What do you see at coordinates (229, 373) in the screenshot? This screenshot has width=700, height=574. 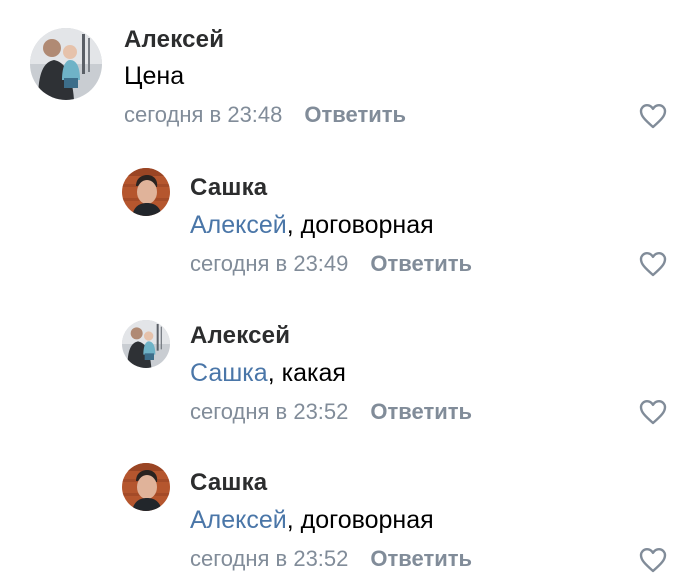 I see `mention-link: Сашка` at bounding box center [229, 373].